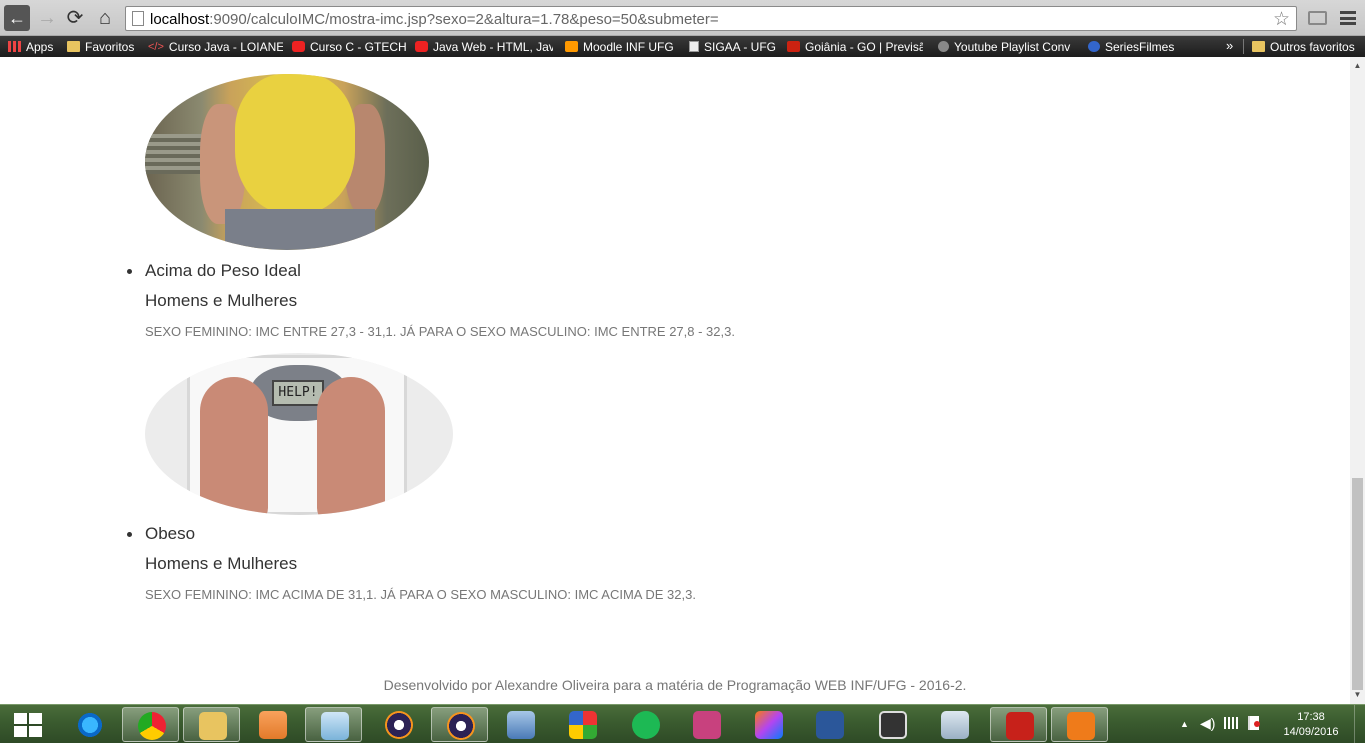 This screenshot has height=744, width=1365. What do you see at coordinates (1281, 19) in the screenshot?
I see `bookmark-star-icon: ☆` at bounding box center [1281, 19].